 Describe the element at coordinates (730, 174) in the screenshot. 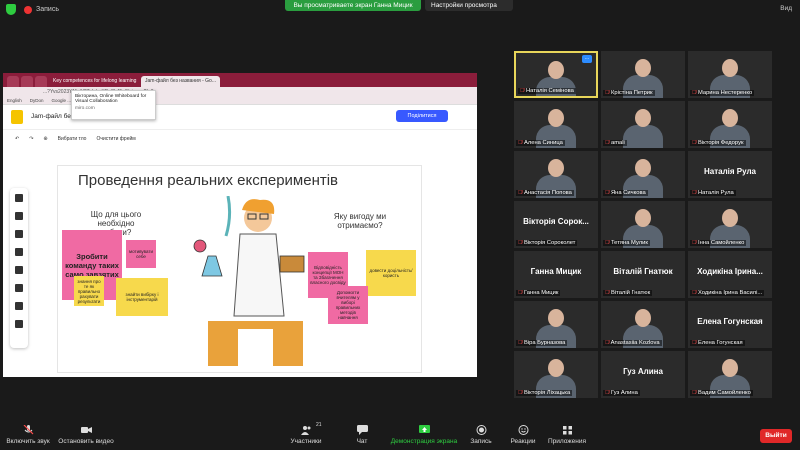

I see `participant-tile: Наталія Рула 🎙̸ Наталія Рула` at that location.